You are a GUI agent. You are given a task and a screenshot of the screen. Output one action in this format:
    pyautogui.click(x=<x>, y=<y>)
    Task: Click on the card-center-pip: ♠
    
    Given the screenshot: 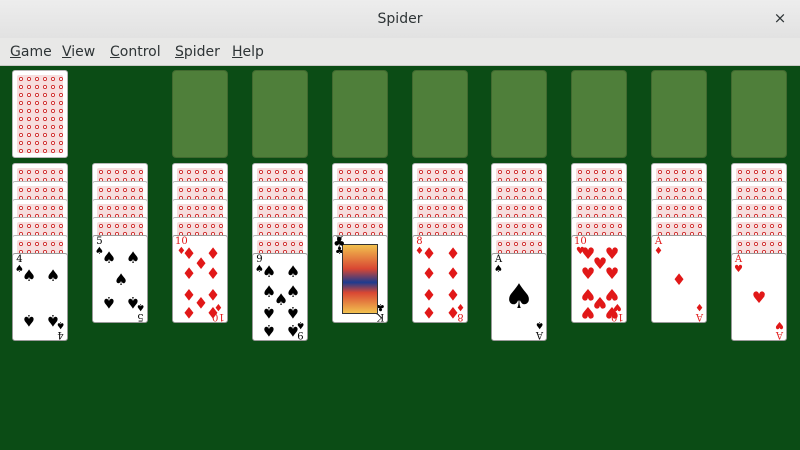 What is the action you would take?
    pyautogui.click(x=519, y=297)
    